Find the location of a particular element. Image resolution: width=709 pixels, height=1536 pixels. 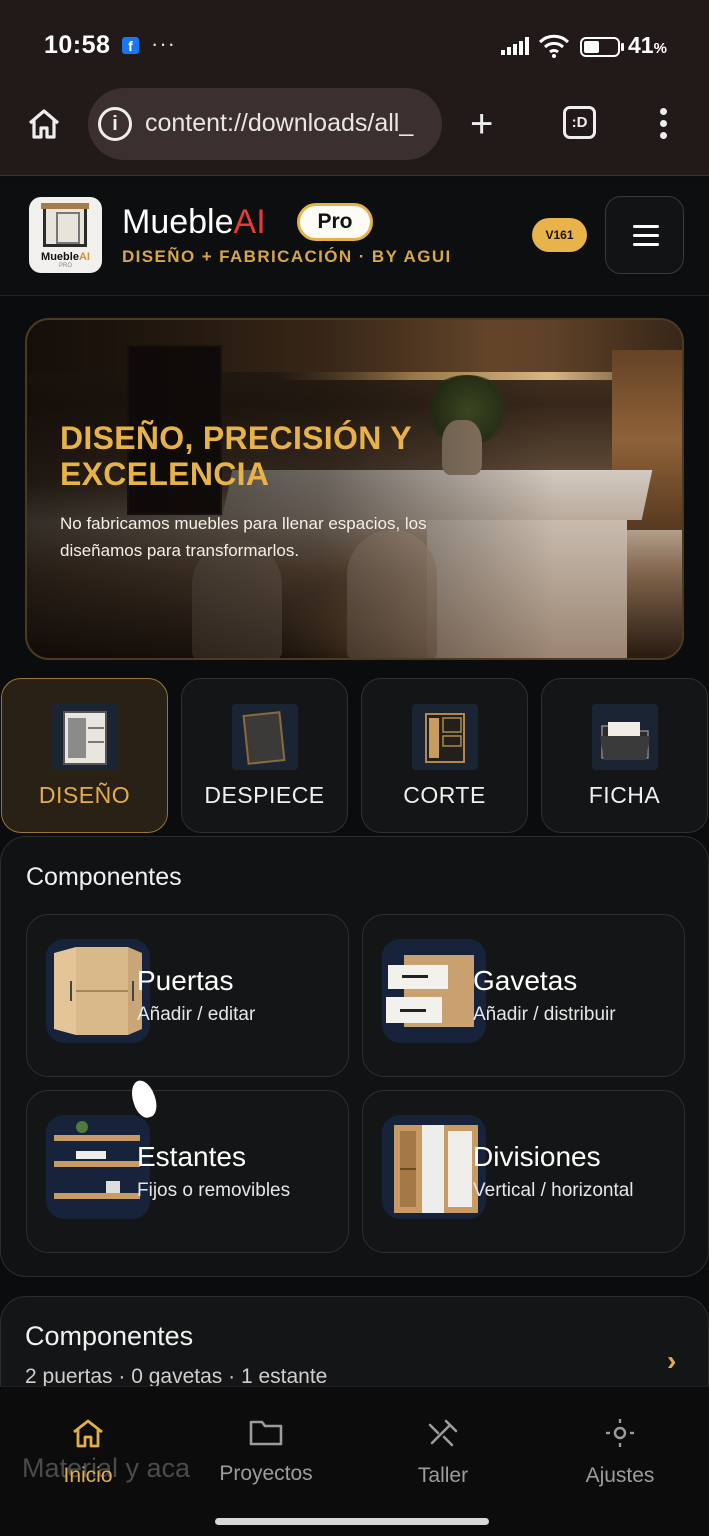

version-badge: V161 is located at coordinates (559, 235).